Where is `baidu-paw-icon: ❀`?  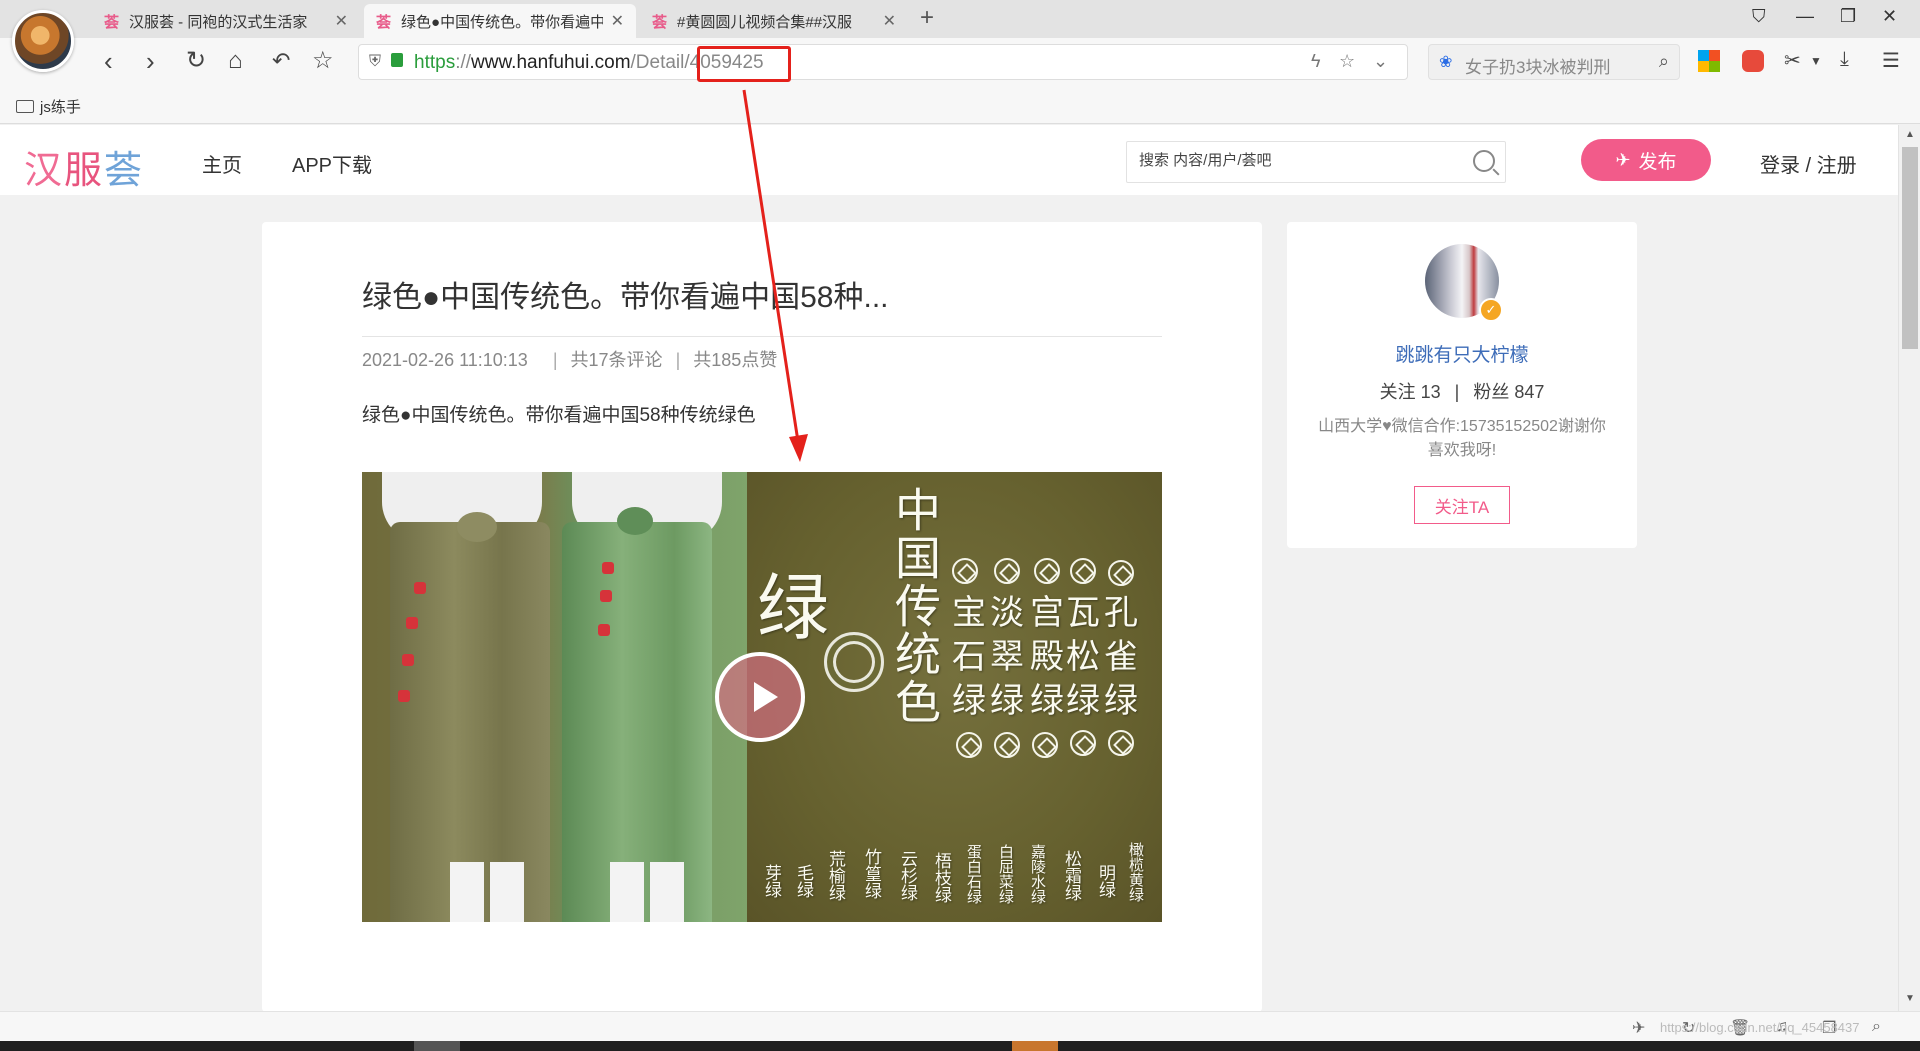 baidu-paw-icon: ❀ is located at coordinates (1446, 62).